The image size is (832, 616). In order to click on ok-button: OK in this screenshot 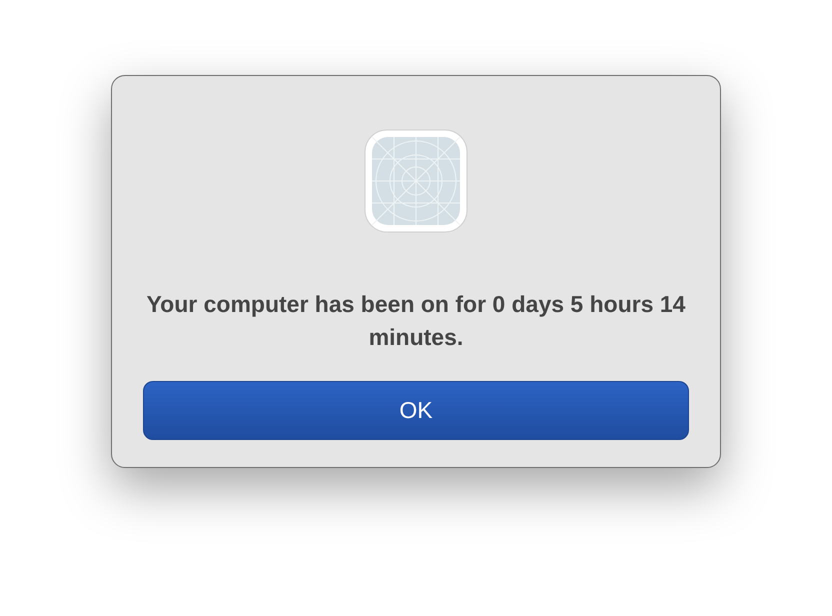, I will do `click(416, 410)`.